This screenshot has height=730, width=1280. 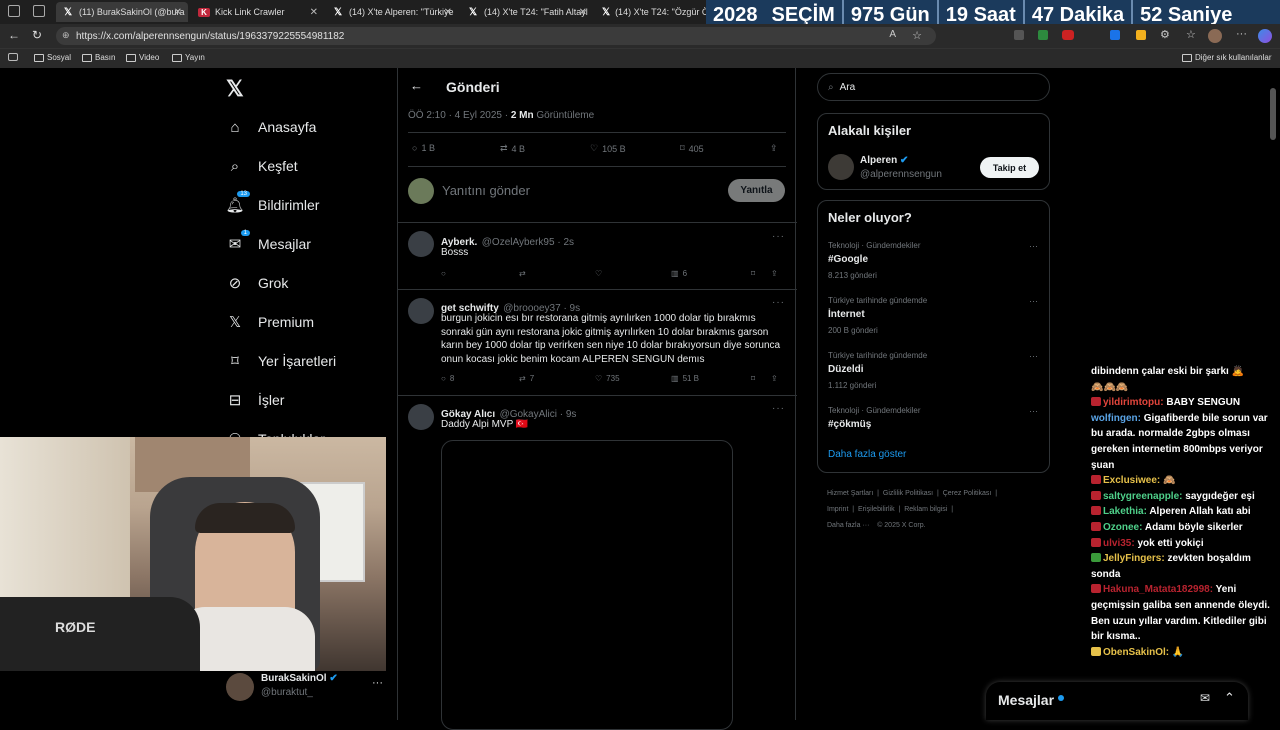 I want to click on footer-link: Erişilebilirlik, so click(x=876, y=509).